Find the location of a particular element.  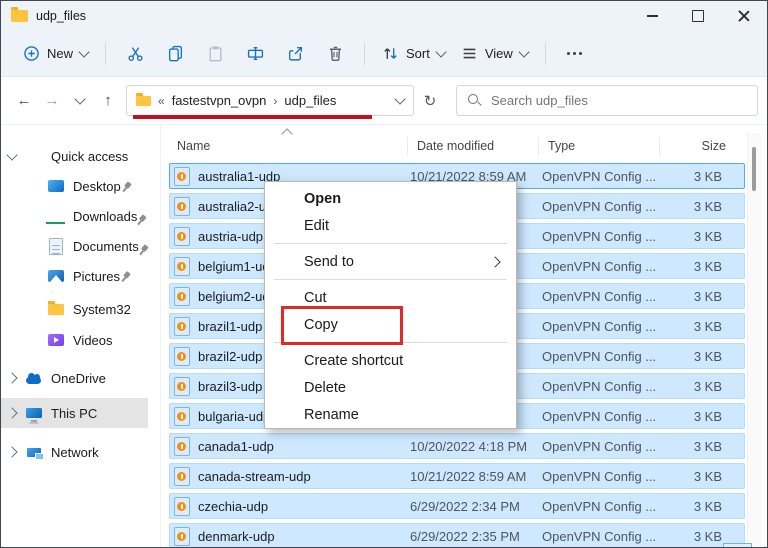

search-input: Search udp_files is located at coordinates (607, 100).